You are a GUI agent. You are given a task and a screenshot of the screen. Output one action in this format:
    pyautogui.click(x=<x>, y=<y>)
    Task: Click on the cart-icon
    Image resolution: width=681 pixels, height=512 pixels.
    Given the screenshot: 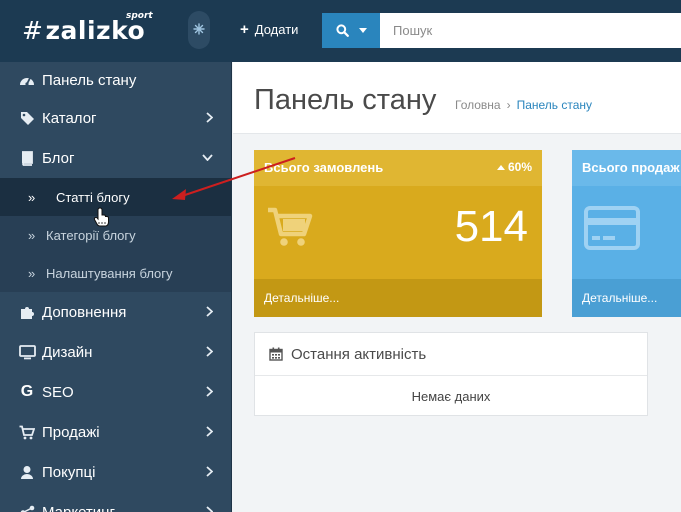 What is the action you would take?
    pyautogui.click(x=27, y=432)
    